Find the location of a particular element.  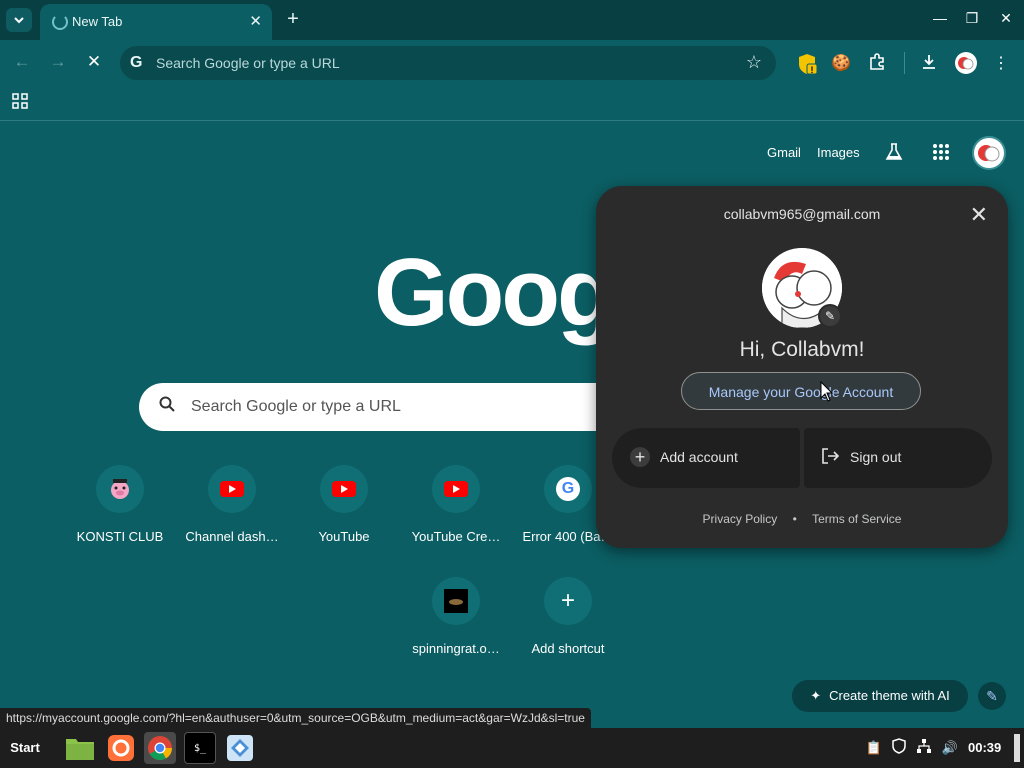

minimize-icon: — is located at coordinates (940, 20).